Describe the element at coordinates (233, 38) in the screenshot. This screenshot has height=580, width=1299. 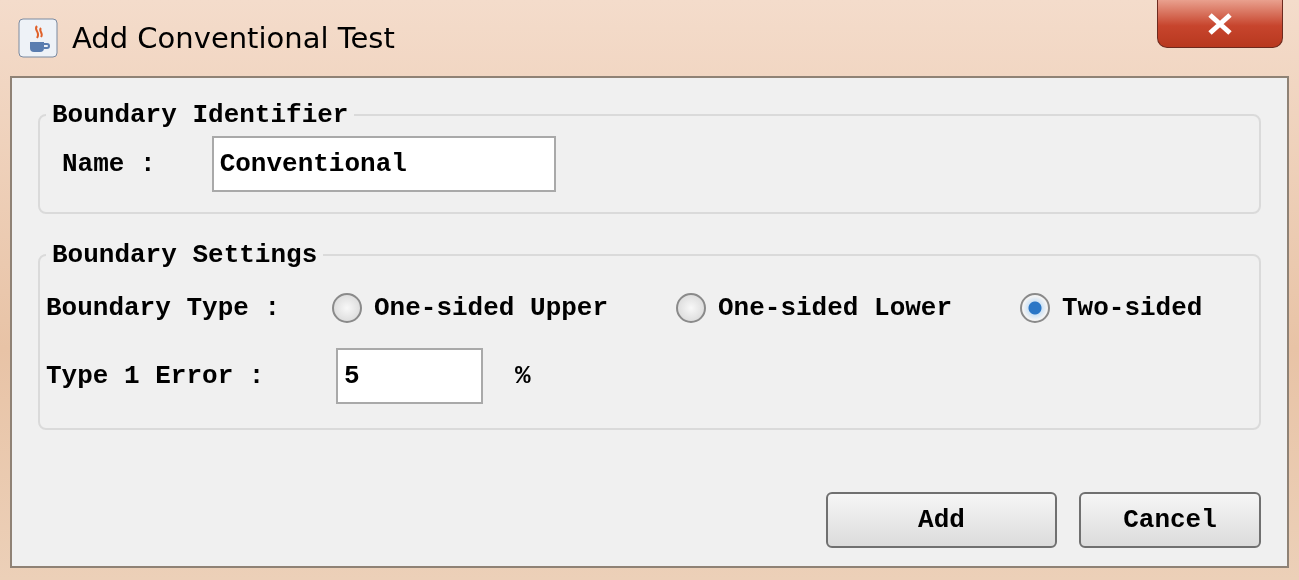
I see `window-title: Add Conventional Test` at that location.